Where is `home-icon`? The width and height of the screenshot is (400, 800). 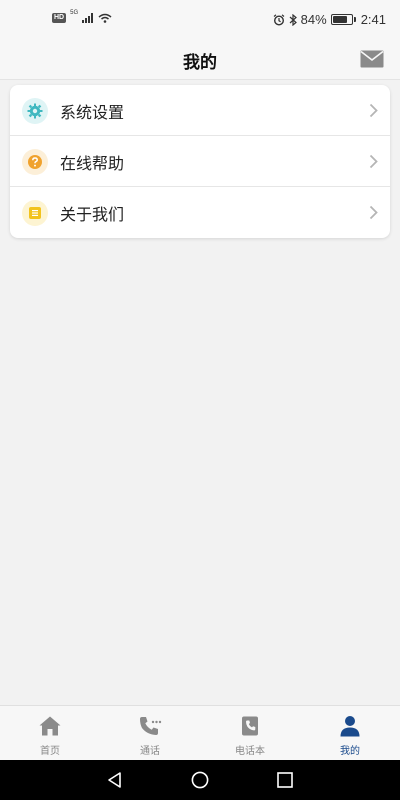 home-icon is located at coordinates (50, 726).